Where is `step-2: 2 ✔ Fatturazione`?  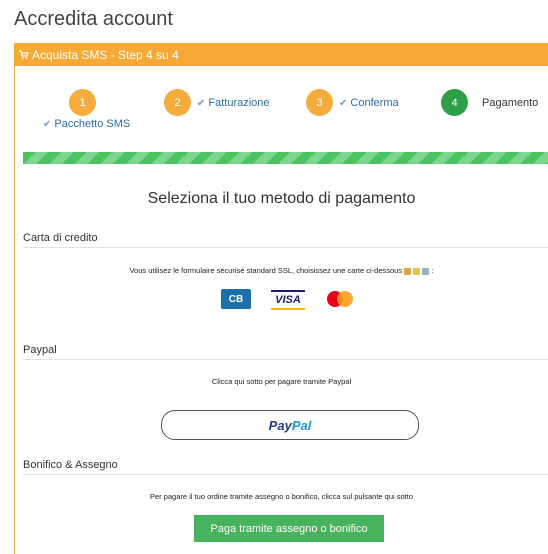 step-2: 2 ✔ Fatturazione is located at coordinates (217, 102).